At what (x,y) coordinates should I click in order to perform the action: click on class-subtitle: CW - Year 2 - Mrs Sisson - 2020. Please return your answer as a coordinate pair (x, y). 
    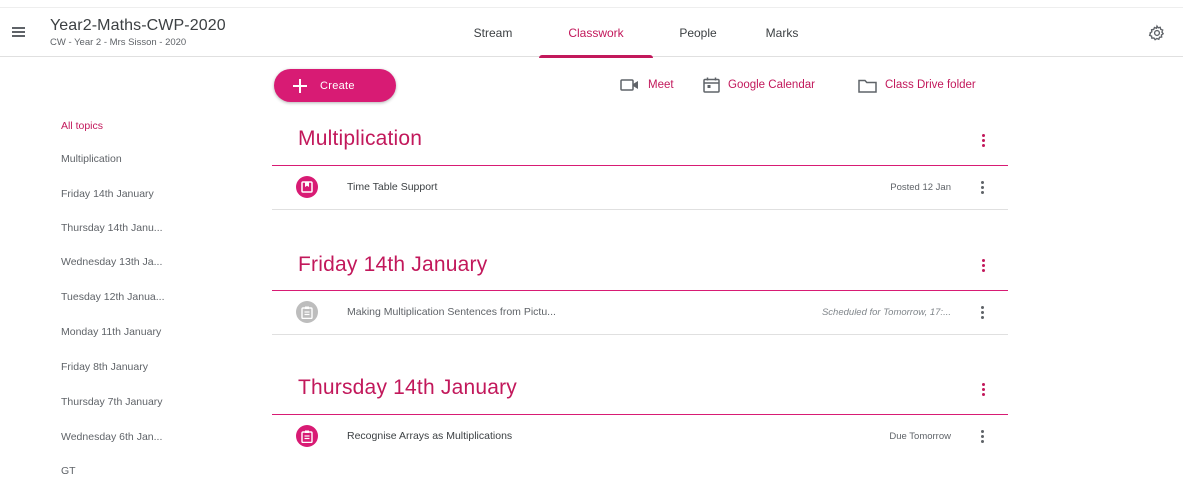
    Looking at the image, I should click on (118, 42).